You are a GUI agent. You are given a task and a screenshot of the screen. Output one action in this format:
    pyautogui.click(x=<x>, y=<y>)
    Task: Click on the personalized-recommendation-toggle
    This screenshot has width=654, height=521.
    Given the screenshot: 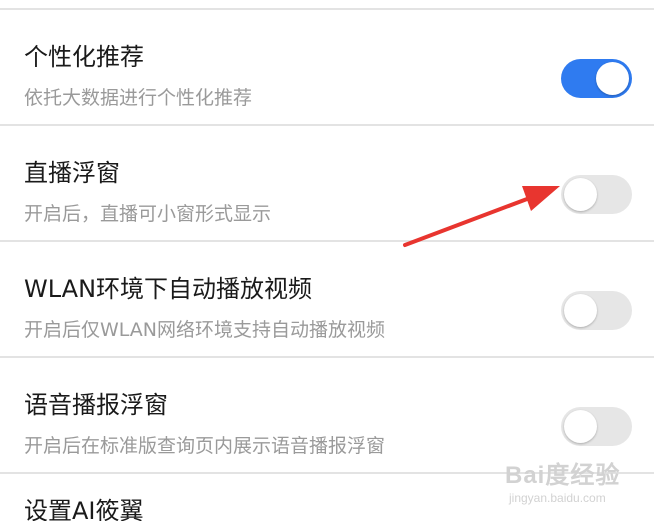 What is the action you would take?
    pyautogui.click(x=596, y=78)
    